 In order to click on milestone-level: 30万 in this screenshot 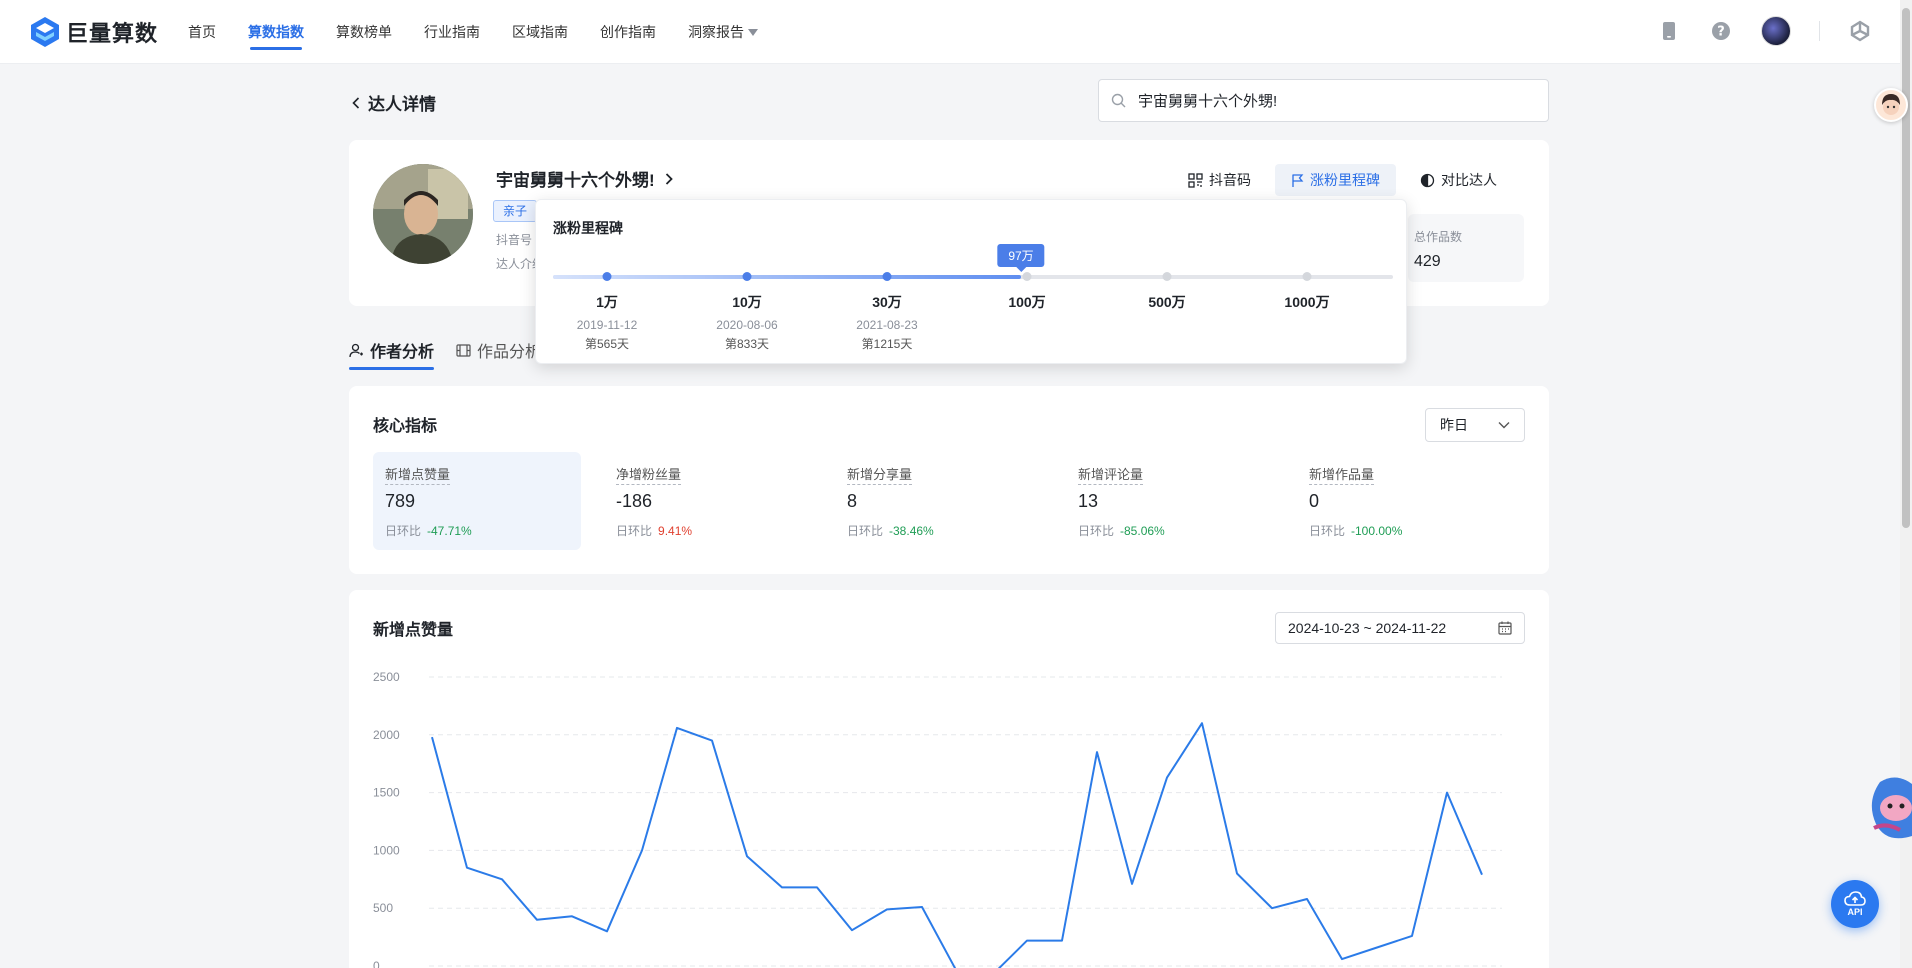, I will do `click(887, 302)`.